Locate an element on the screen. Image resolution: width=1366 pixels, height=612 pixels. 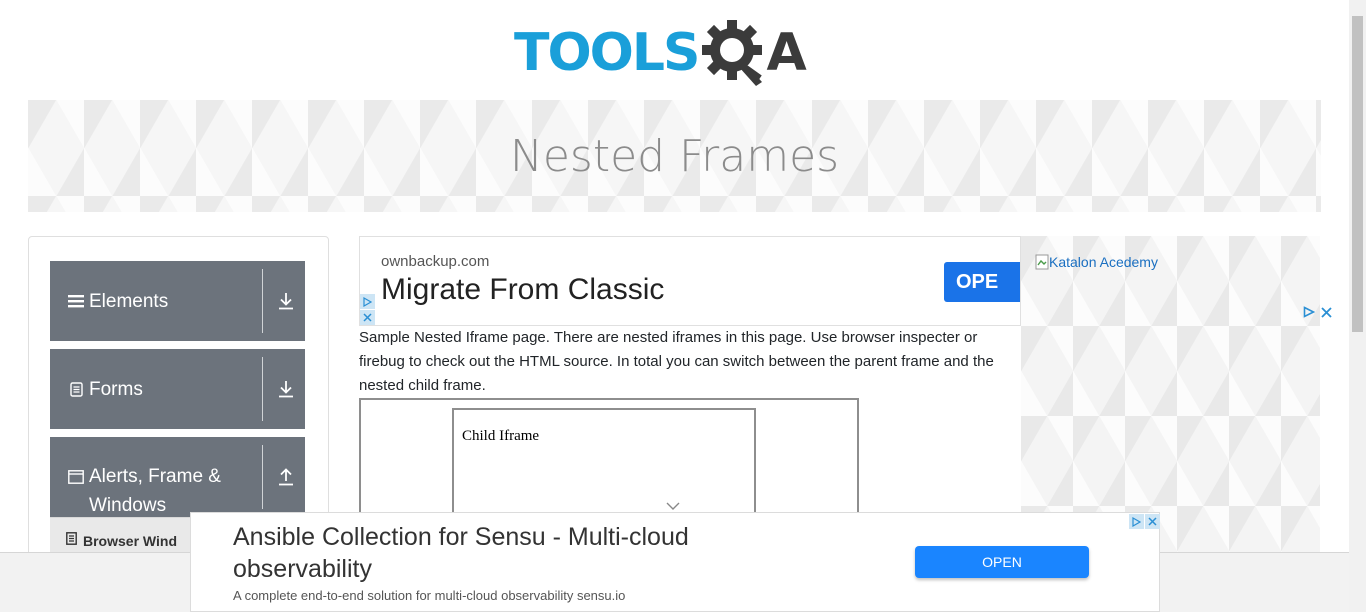
window-icon is located at coordinates (76, 477).